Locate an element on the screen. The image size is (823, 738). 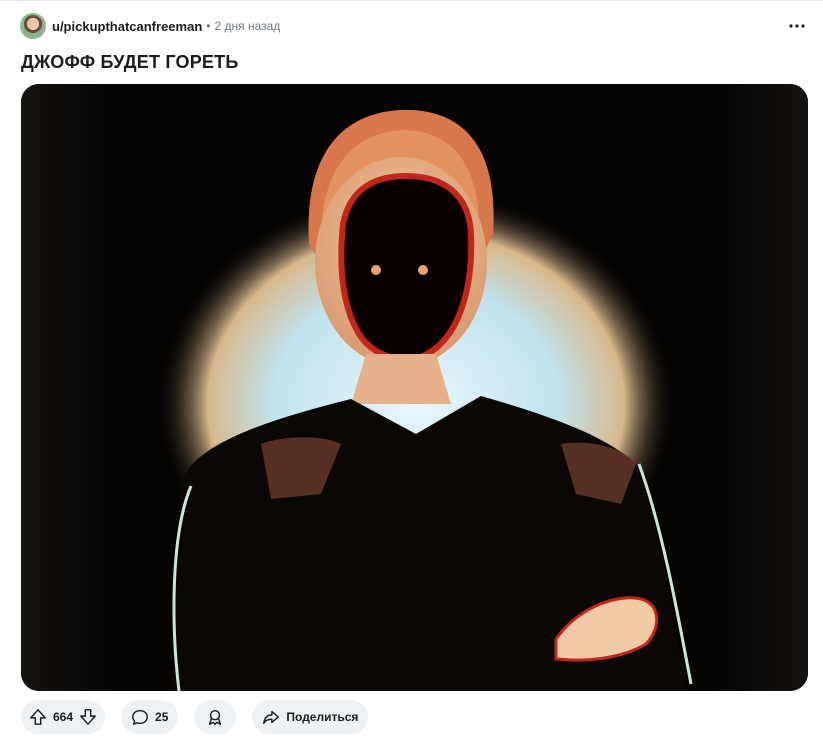
top-divider is located at coordinates (411, 0).